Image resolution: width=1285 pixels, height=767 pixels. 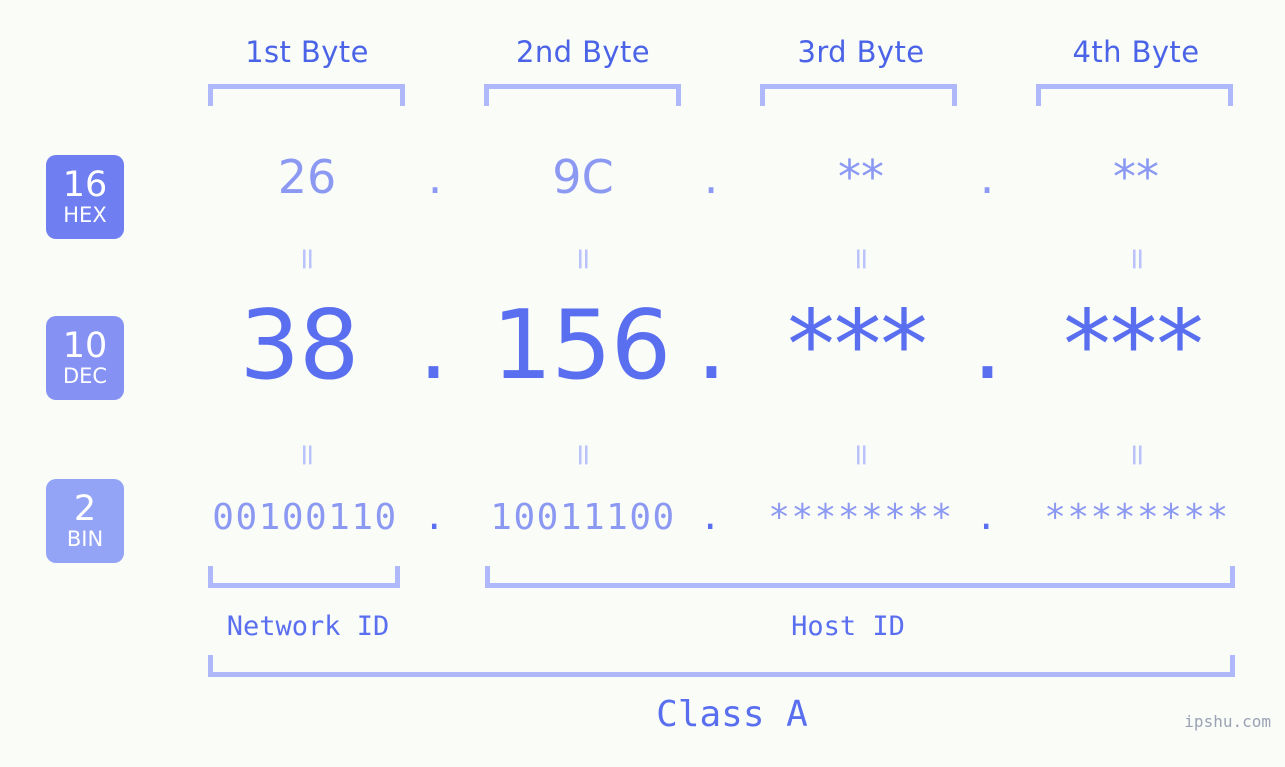 I want to click on class-bracket, so click(x=721, y=666).